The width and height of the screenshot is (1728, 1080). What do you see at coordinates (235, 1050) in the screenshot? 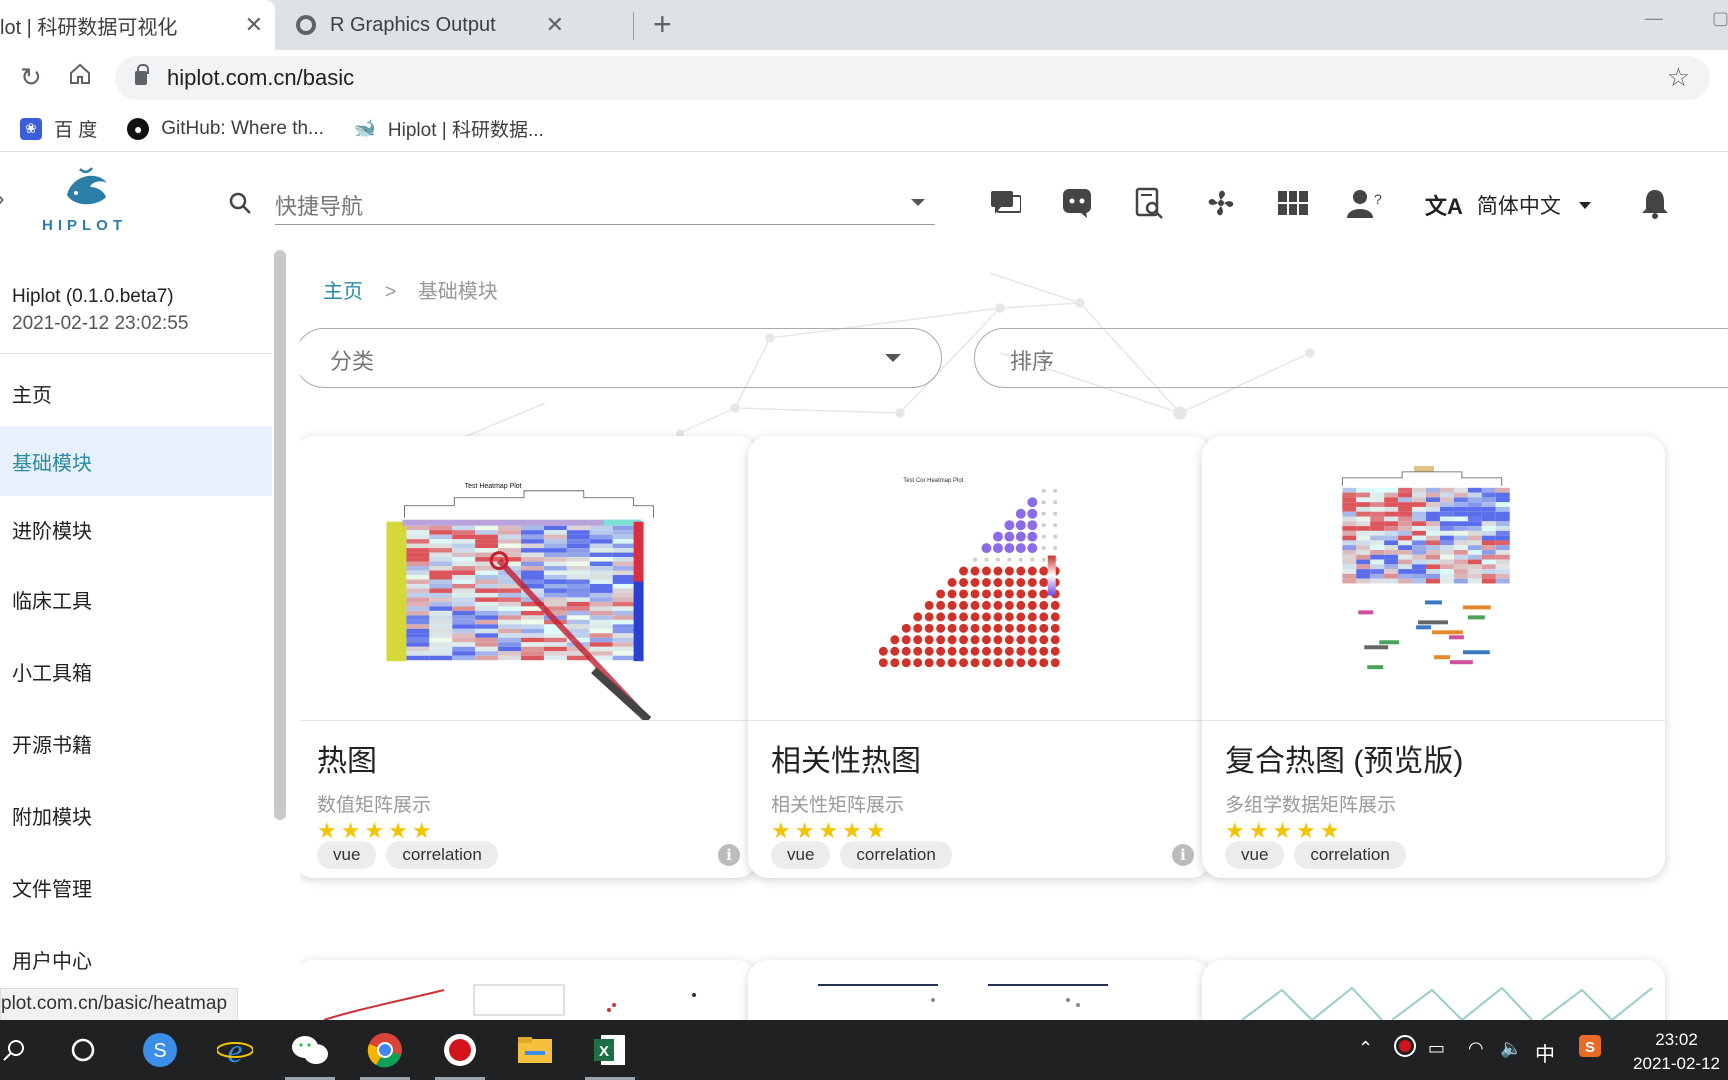
I see `ie-icon: e` at bounding box center [235, 1050].